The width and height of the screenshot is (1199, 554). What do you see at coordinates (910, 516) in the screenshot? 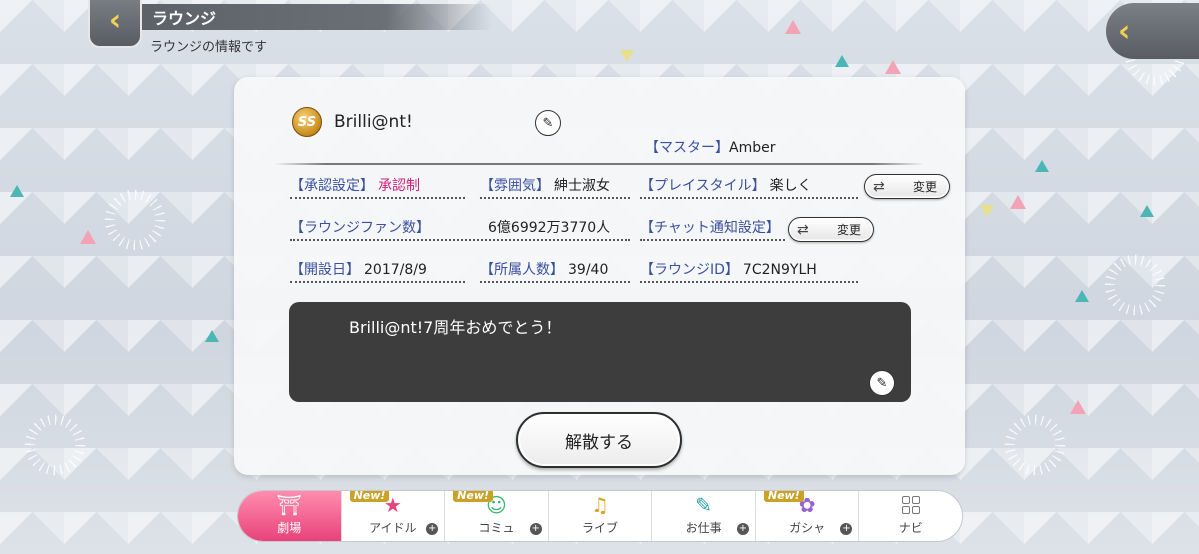
I see `nav-navi: ナビ` at bounding box center [910, 516].